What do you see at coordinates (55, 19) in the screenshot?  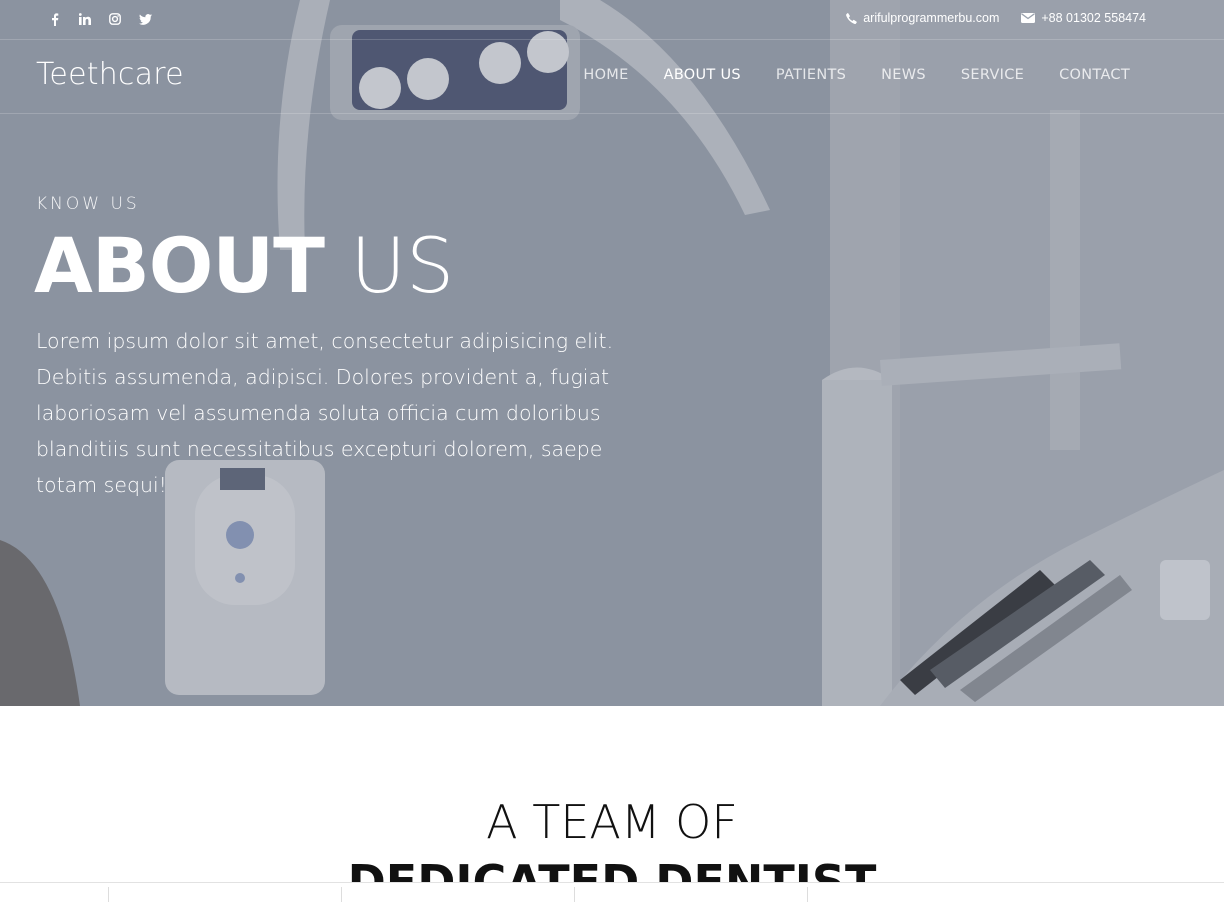 I see `facebook-icon` at bounding box center [55, 19].